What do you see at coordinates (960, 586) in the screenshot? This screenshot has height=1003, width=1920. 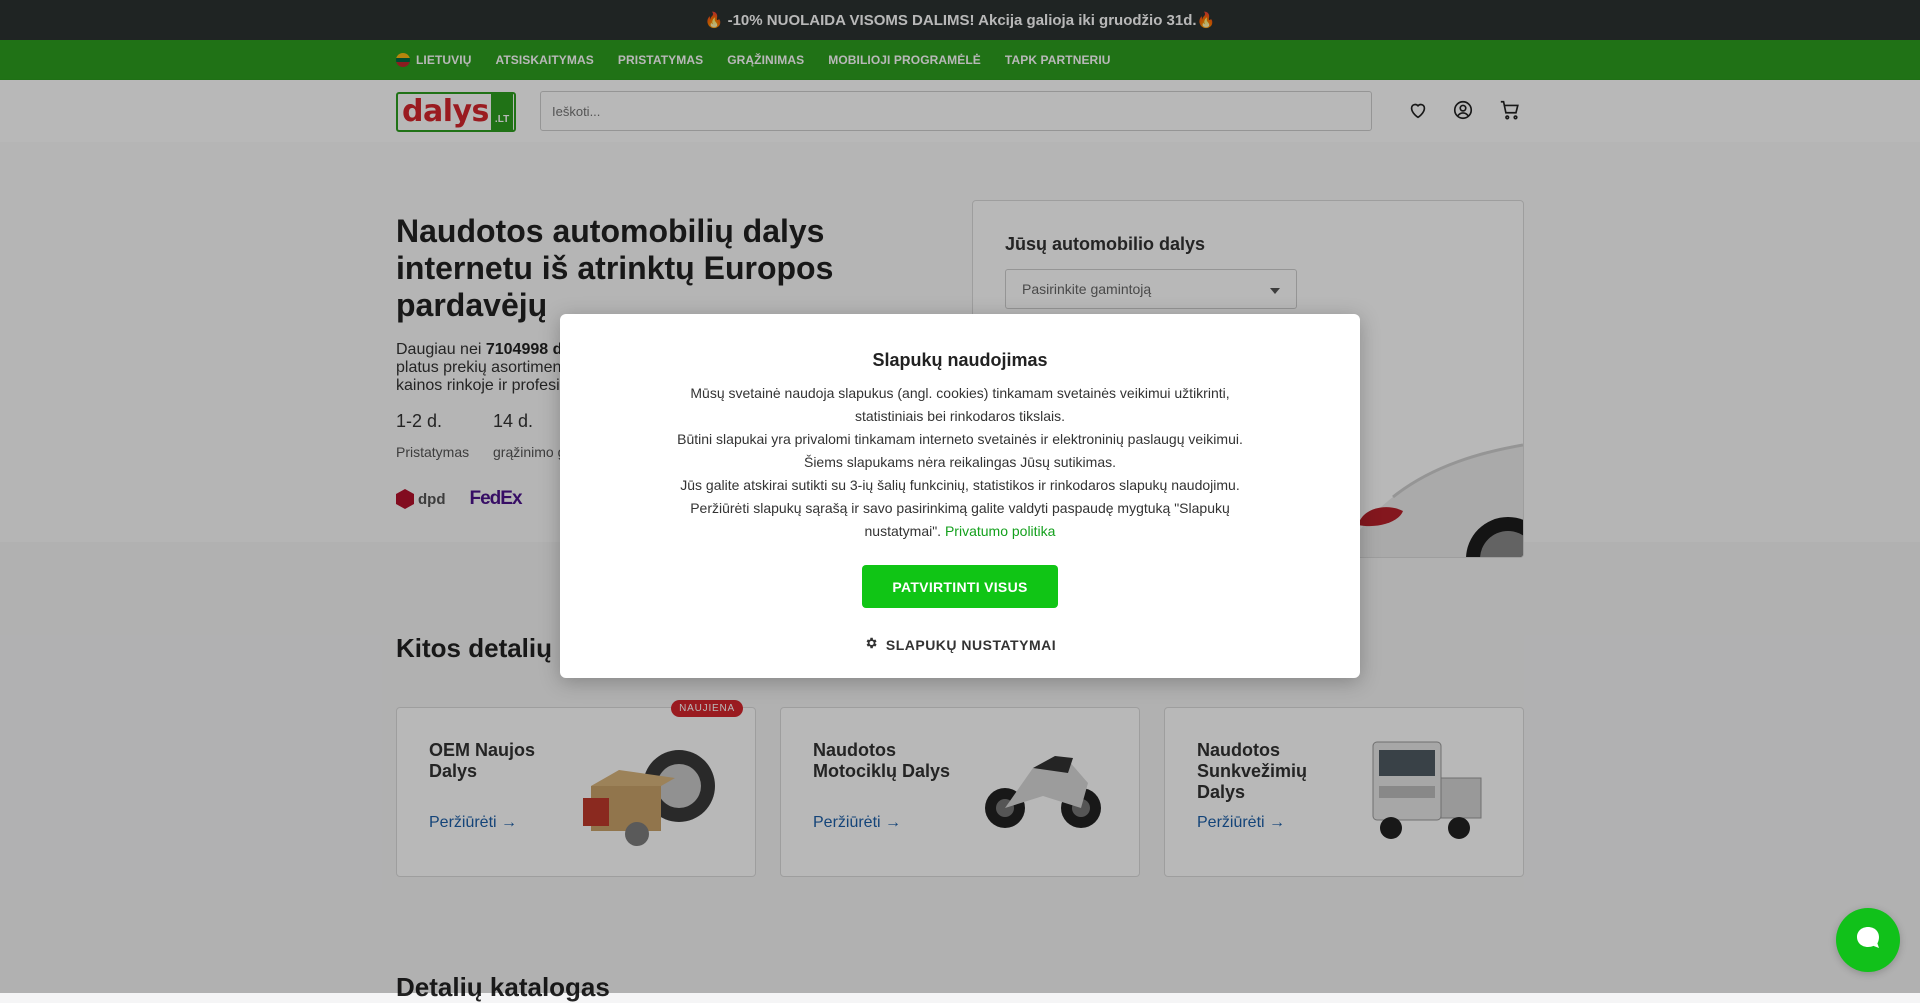 I see `accept-all-cookies-button: PATVIRTINTI VISUS` at bounding box center [960, 586].